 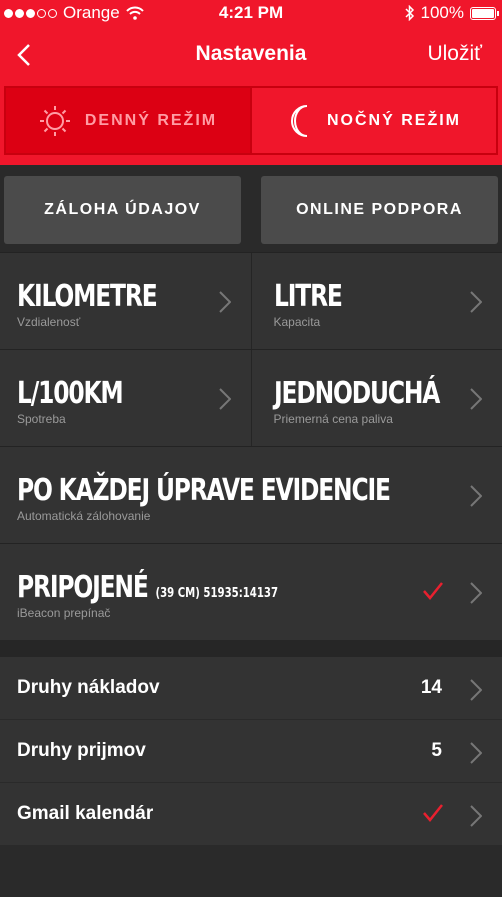 I want to click on status-right: 100%, so click(x=451, y=13).